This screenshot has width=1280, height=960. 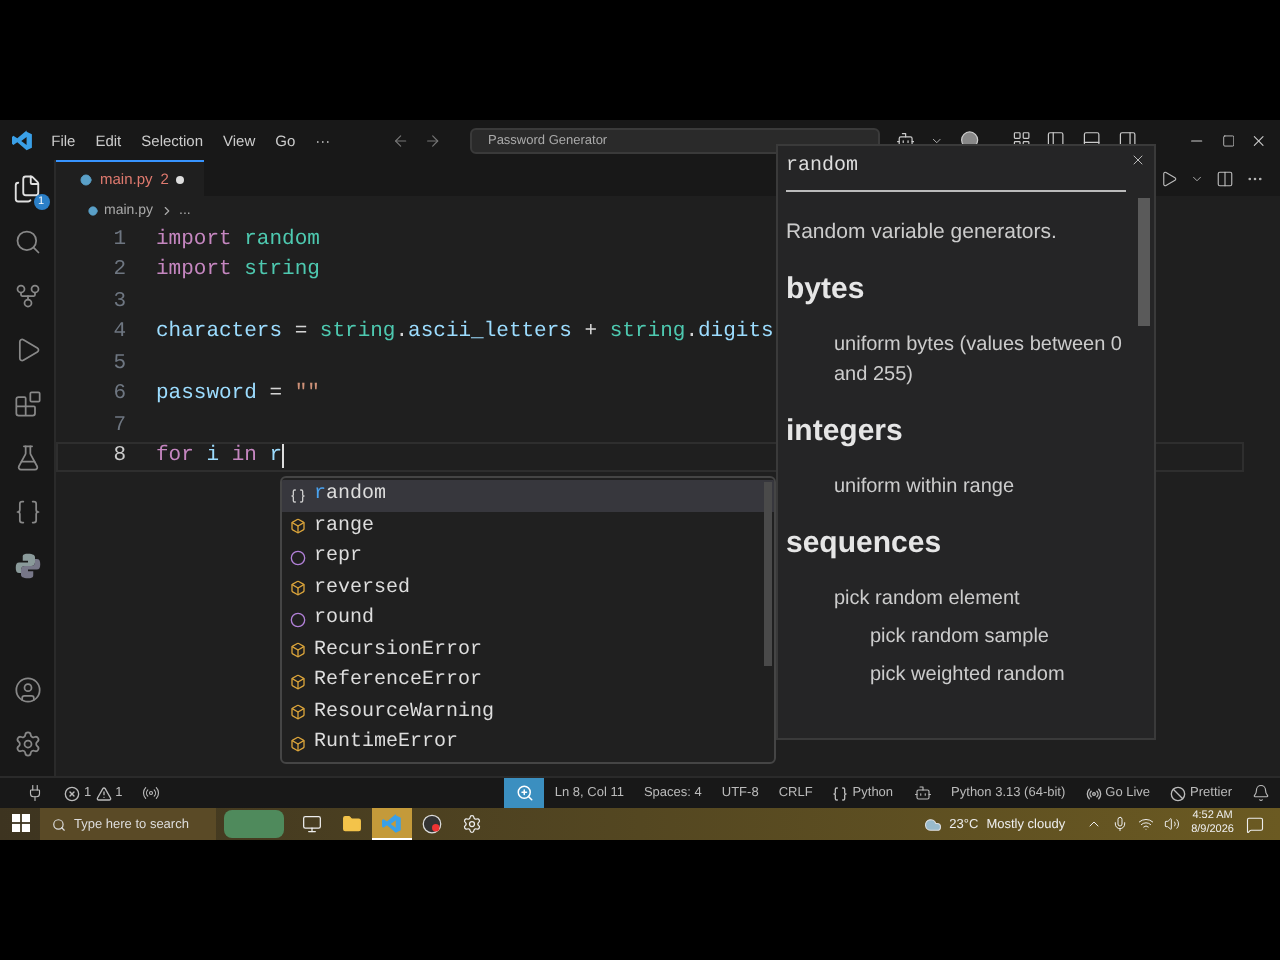 What do you see at coordinates (72, 793) in the screenshot?
I see `error-icon` at bounding box center [72, 793].